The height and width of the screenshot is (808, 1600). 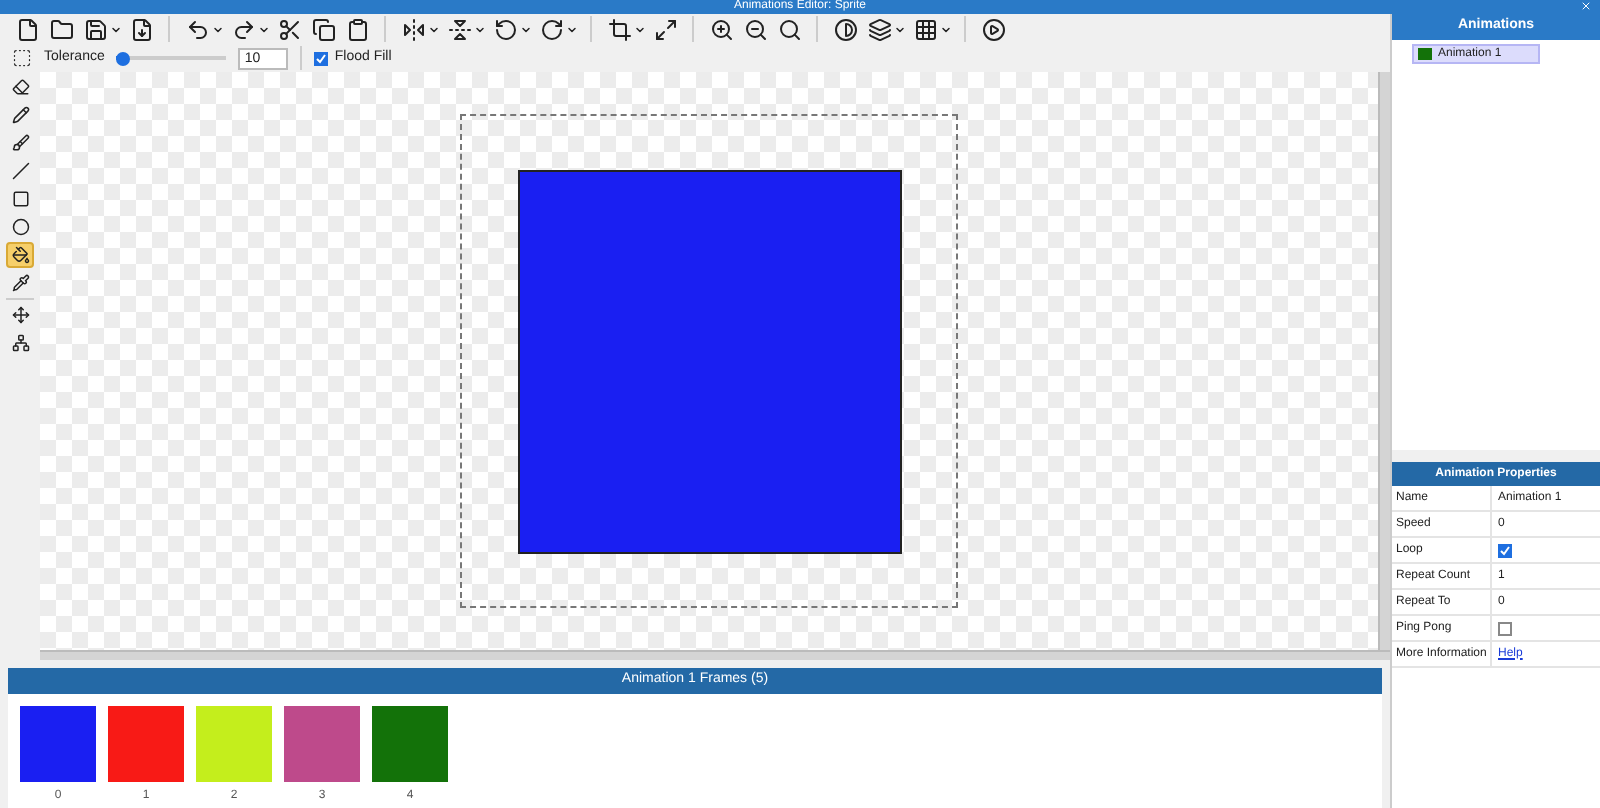 I want to click on cut-icon, so click(x=289, y=29).